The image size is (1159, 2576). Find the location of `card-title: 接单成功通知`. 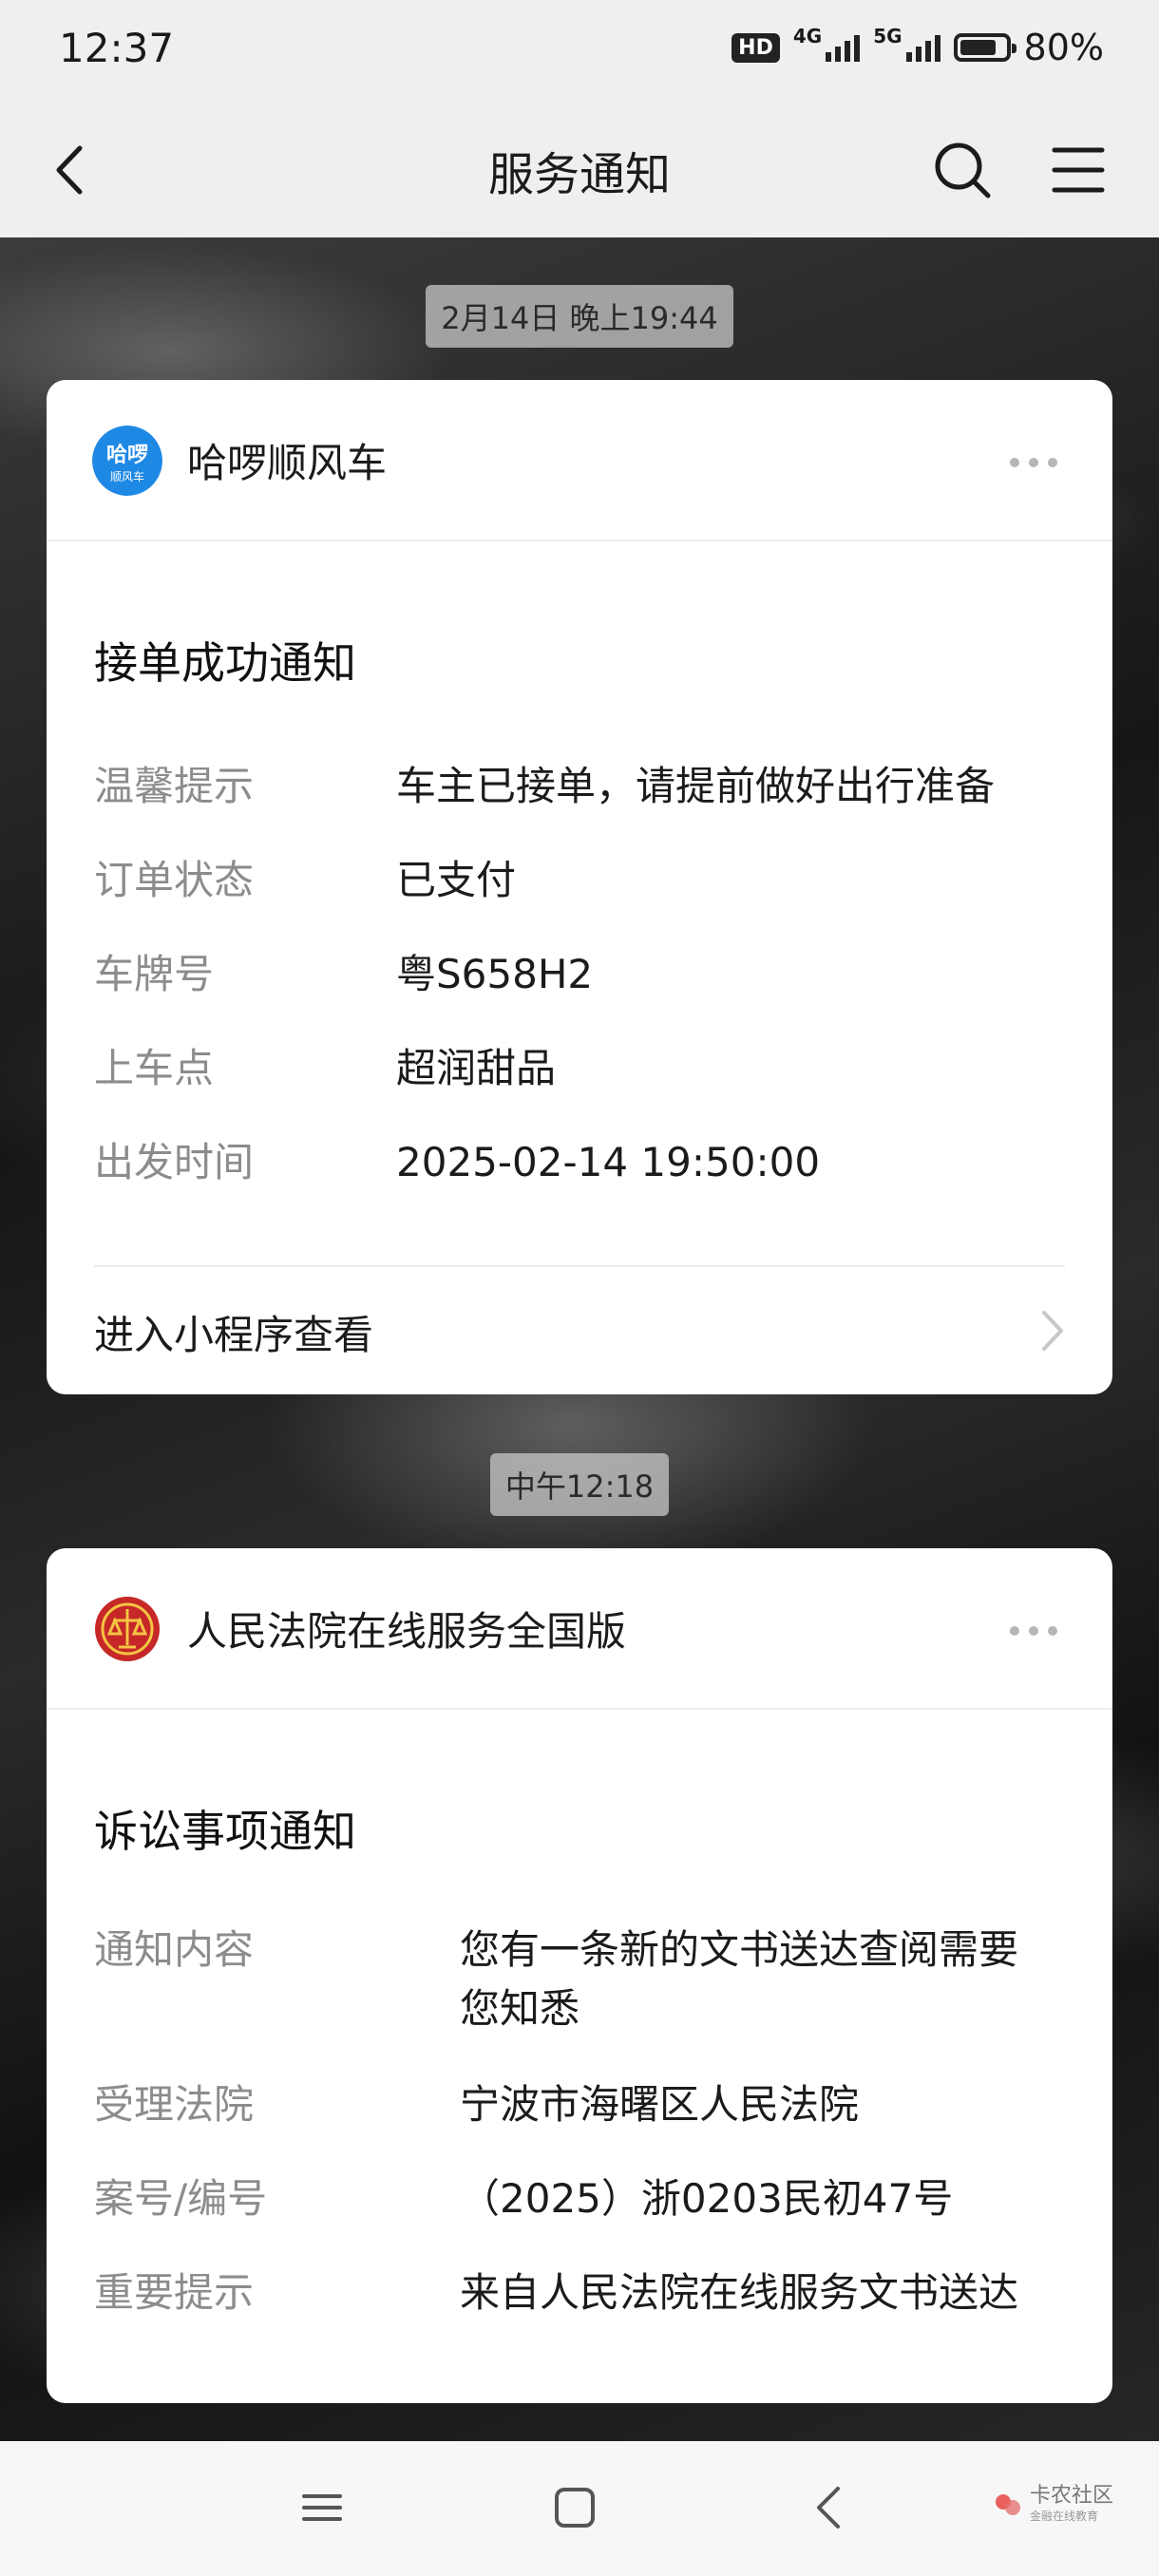

card-title: 接单成功通知 is located at coordinates (225, 663).